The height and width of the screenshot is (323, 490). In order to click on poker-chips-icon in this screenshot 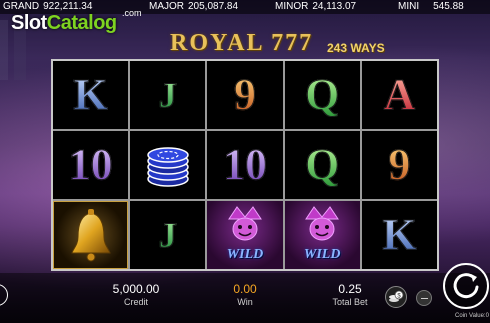, I will do `click(168, 167)`.